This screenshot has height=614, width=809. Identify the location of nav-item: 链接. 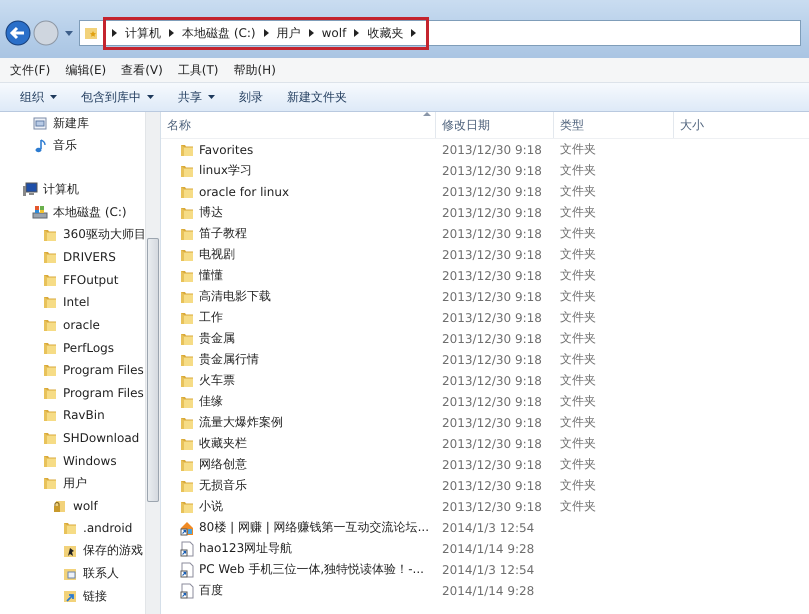
(95, 596).